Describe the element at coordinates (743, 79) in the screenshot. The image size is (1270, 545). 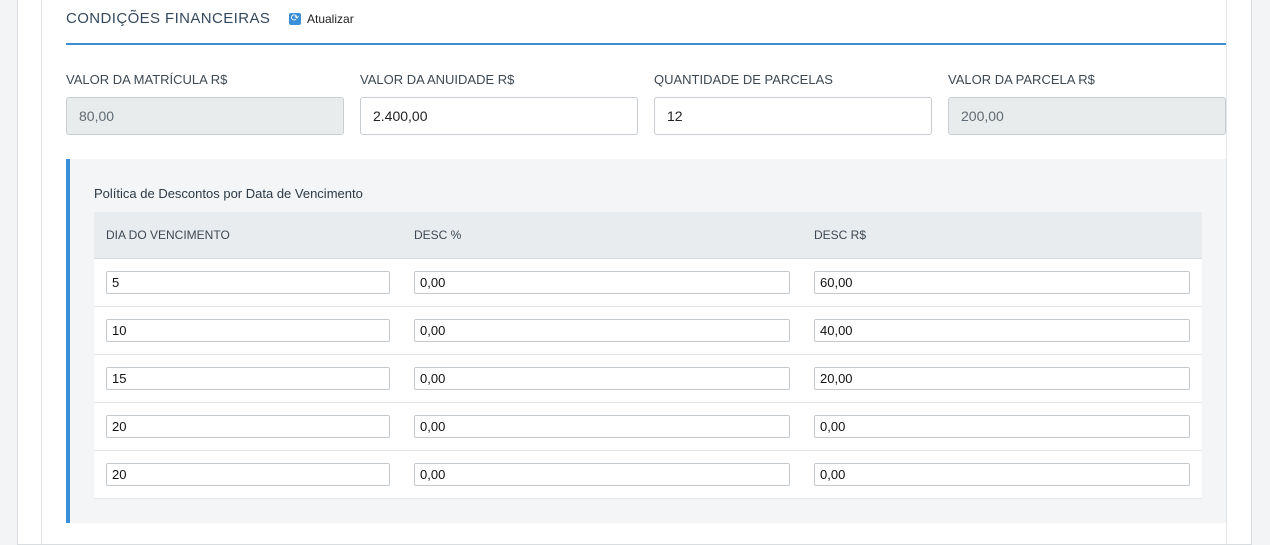
I see `installments-count-label: QUANTIDADE DE PARCELAS` at that location.